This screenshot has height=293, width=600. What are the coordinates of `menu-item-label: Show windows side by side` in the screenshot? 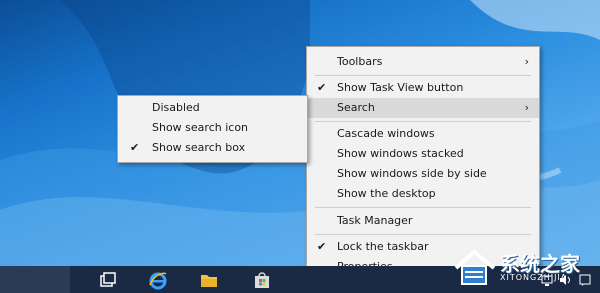 It's located at (412, 173).